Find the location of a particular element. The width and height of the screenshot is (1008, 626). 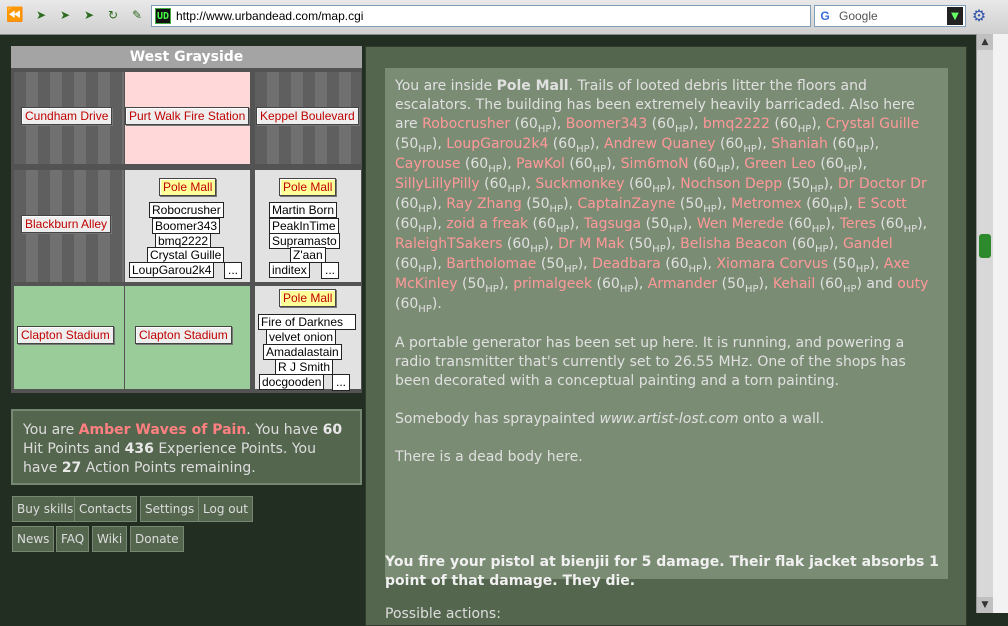

map-cell-stadium: Clapton Stadium is located at coordinates (69, 337).